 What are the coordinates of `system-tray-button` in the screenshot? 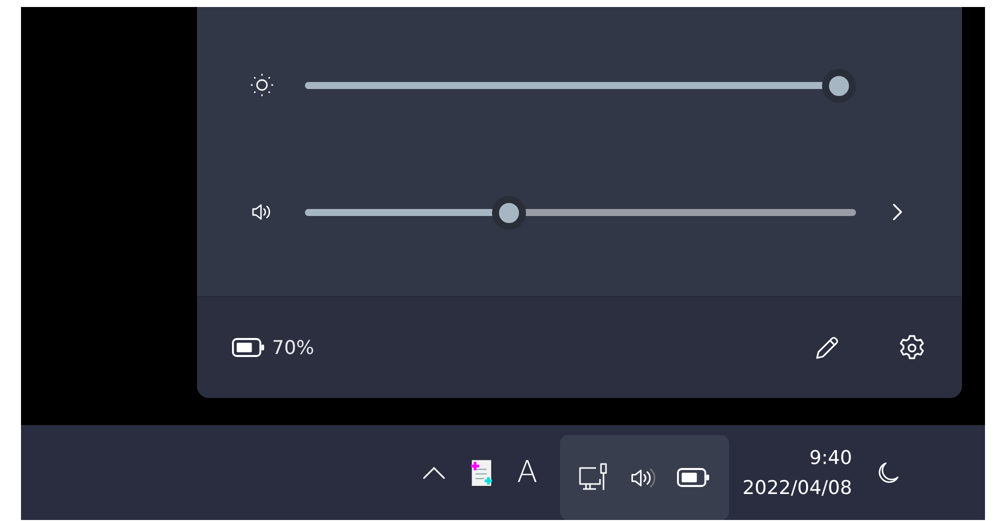 It's located at (644, 477).